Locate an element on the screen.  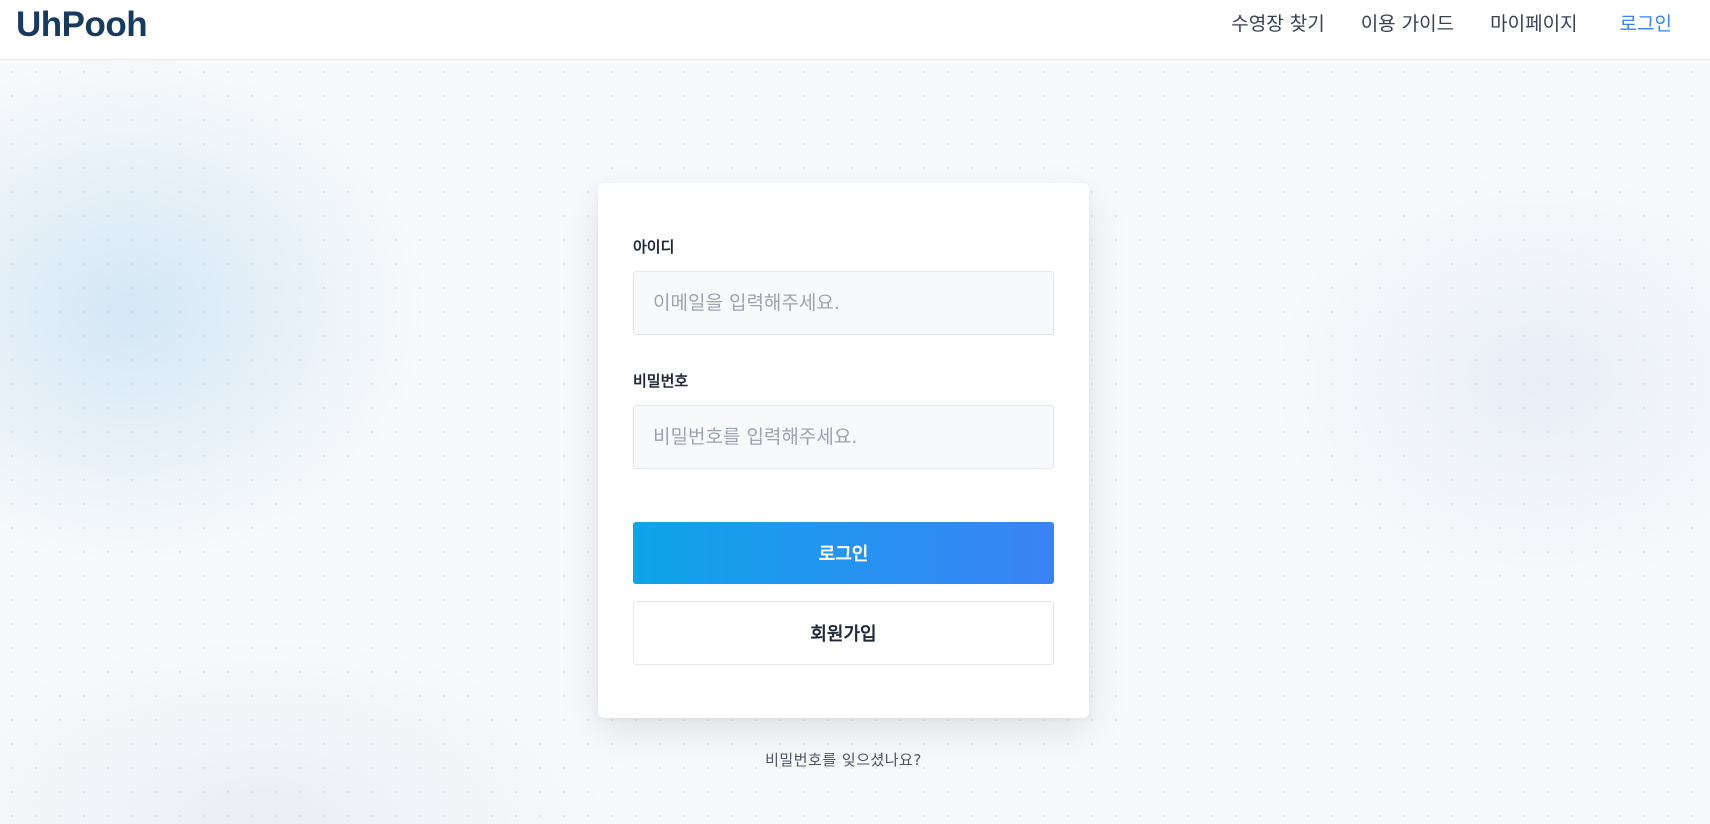
login-button: 로그인 is located at coordinates (843, 553).